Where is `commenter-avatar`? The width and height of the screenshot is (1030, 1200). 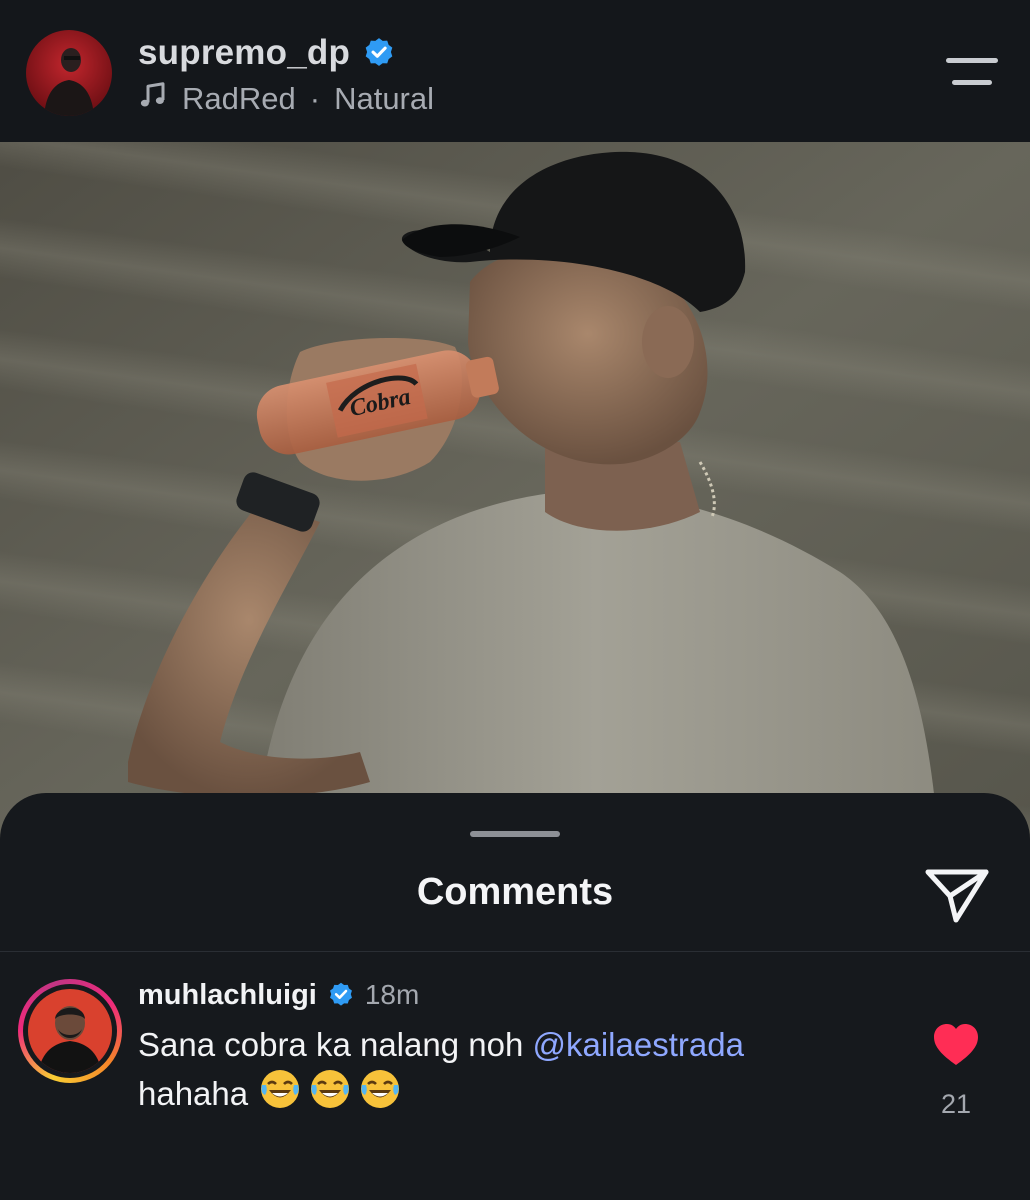 commenter-avatar is located at coordinates (70, 1031).